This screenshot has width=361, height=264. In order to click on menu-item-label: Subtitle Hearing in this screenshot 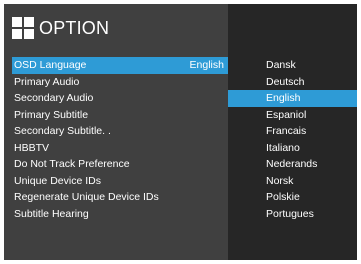, I will do `click(51, 213)`.